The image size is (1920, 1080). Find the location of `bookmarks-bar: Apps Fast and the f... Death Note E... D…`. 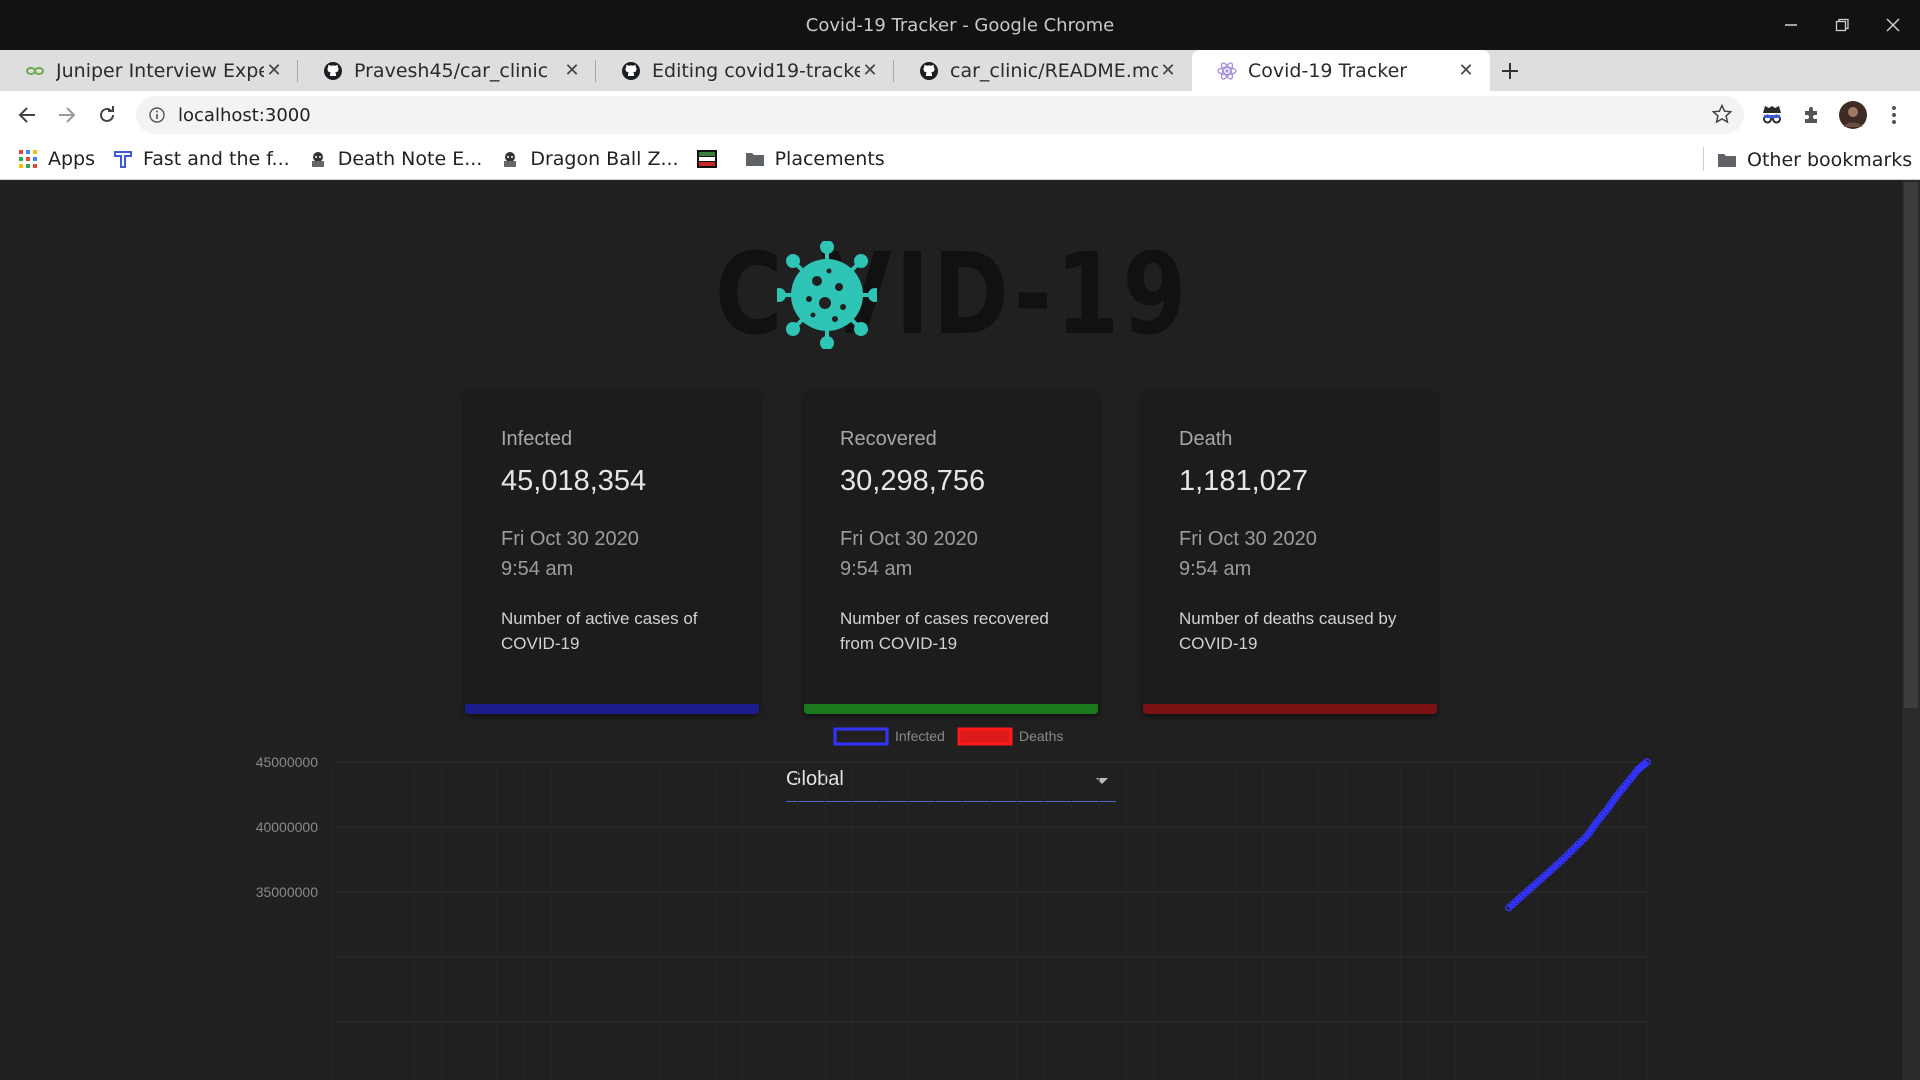

bookmarks-bar: Apps Fast and the f... Death Note E... D… is located at coordinates (960, 159).